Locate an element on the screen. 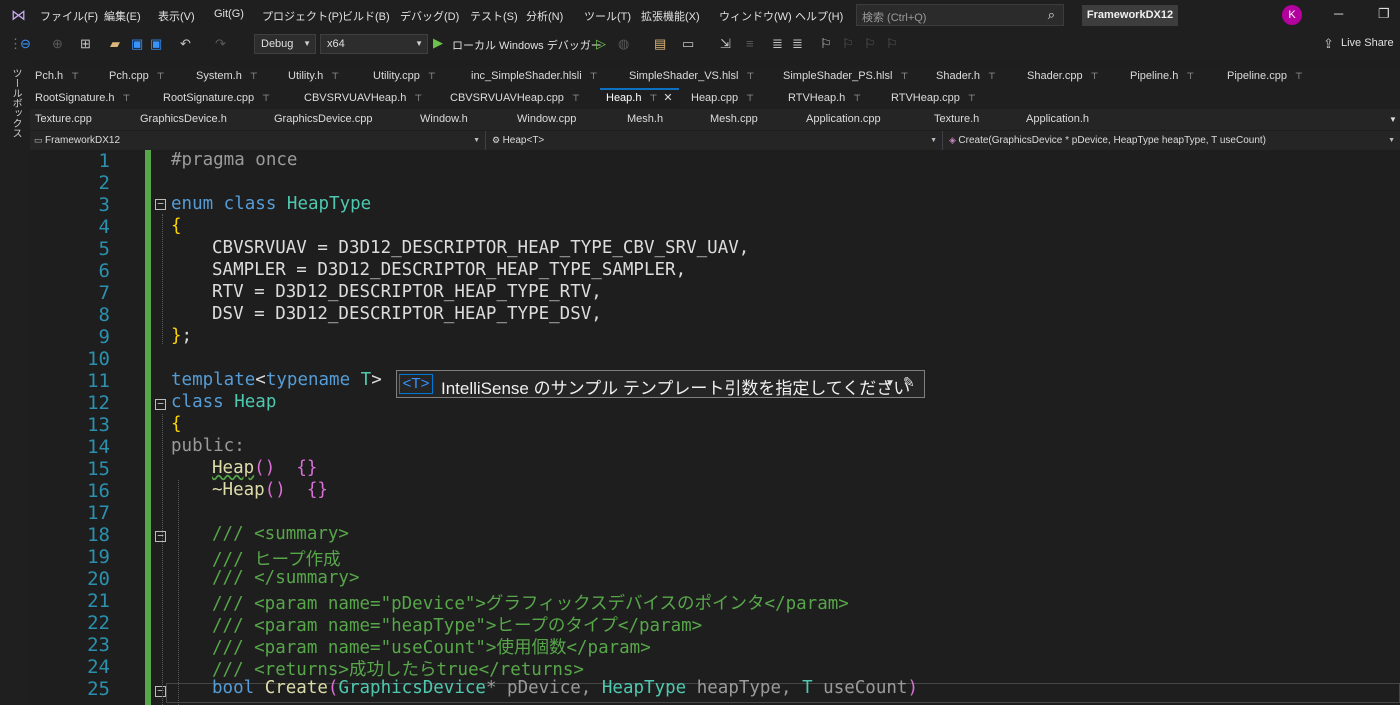 This screenshot has height=705, width=1400. tab-rootsignature-h: RootSignature.h ⊤ is located at coordinates (82, 98).